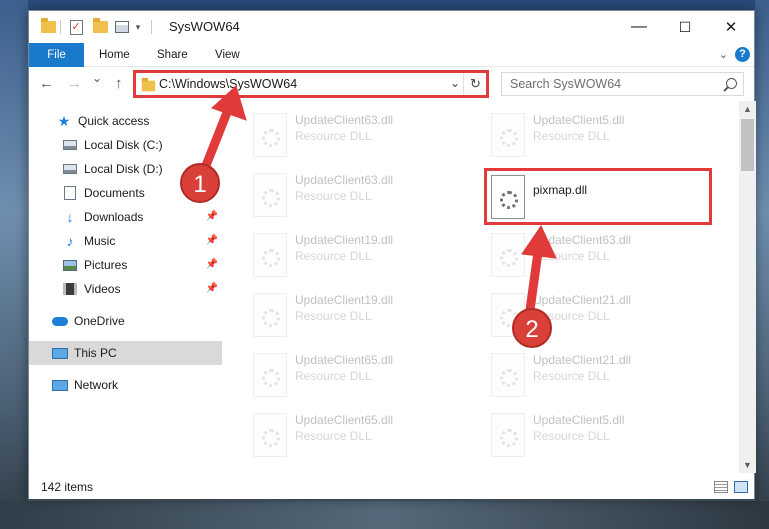 The width and height of the screenshot is (769, 529). Describe the element at coordinates (114, 217) in the screenshot. I see `sidebar-item-label: Downloads` at that location.